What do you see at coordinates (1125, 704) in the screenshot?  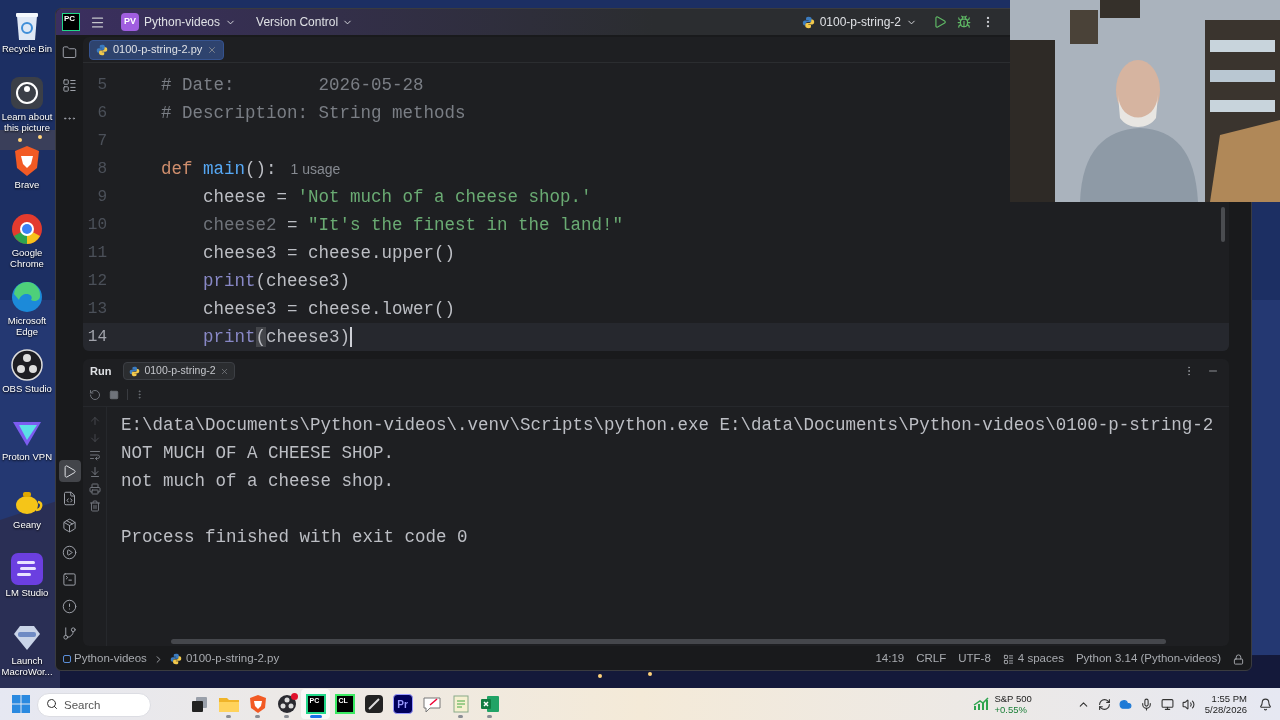 I see `cloud-icon` at bounding box center [1125, 704].